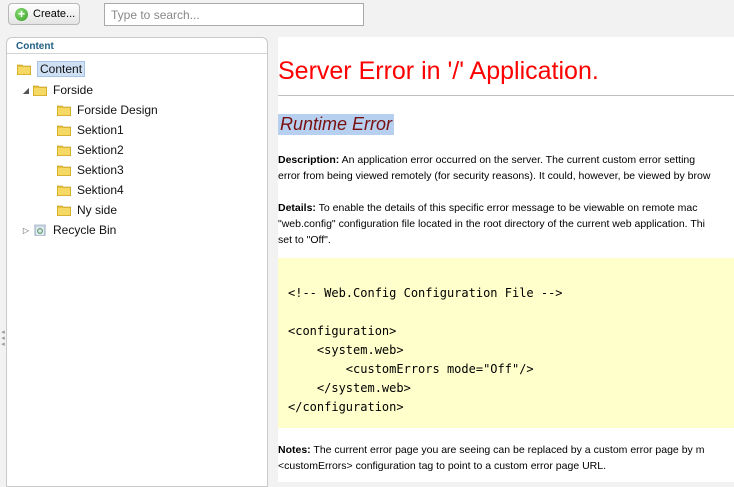 The height and width of the screenshot is (487, 734). Describe the element at coordinates (3, 341) in the screenshot. I see `splitter-handle: ◂ ◂ ◂` at that location.